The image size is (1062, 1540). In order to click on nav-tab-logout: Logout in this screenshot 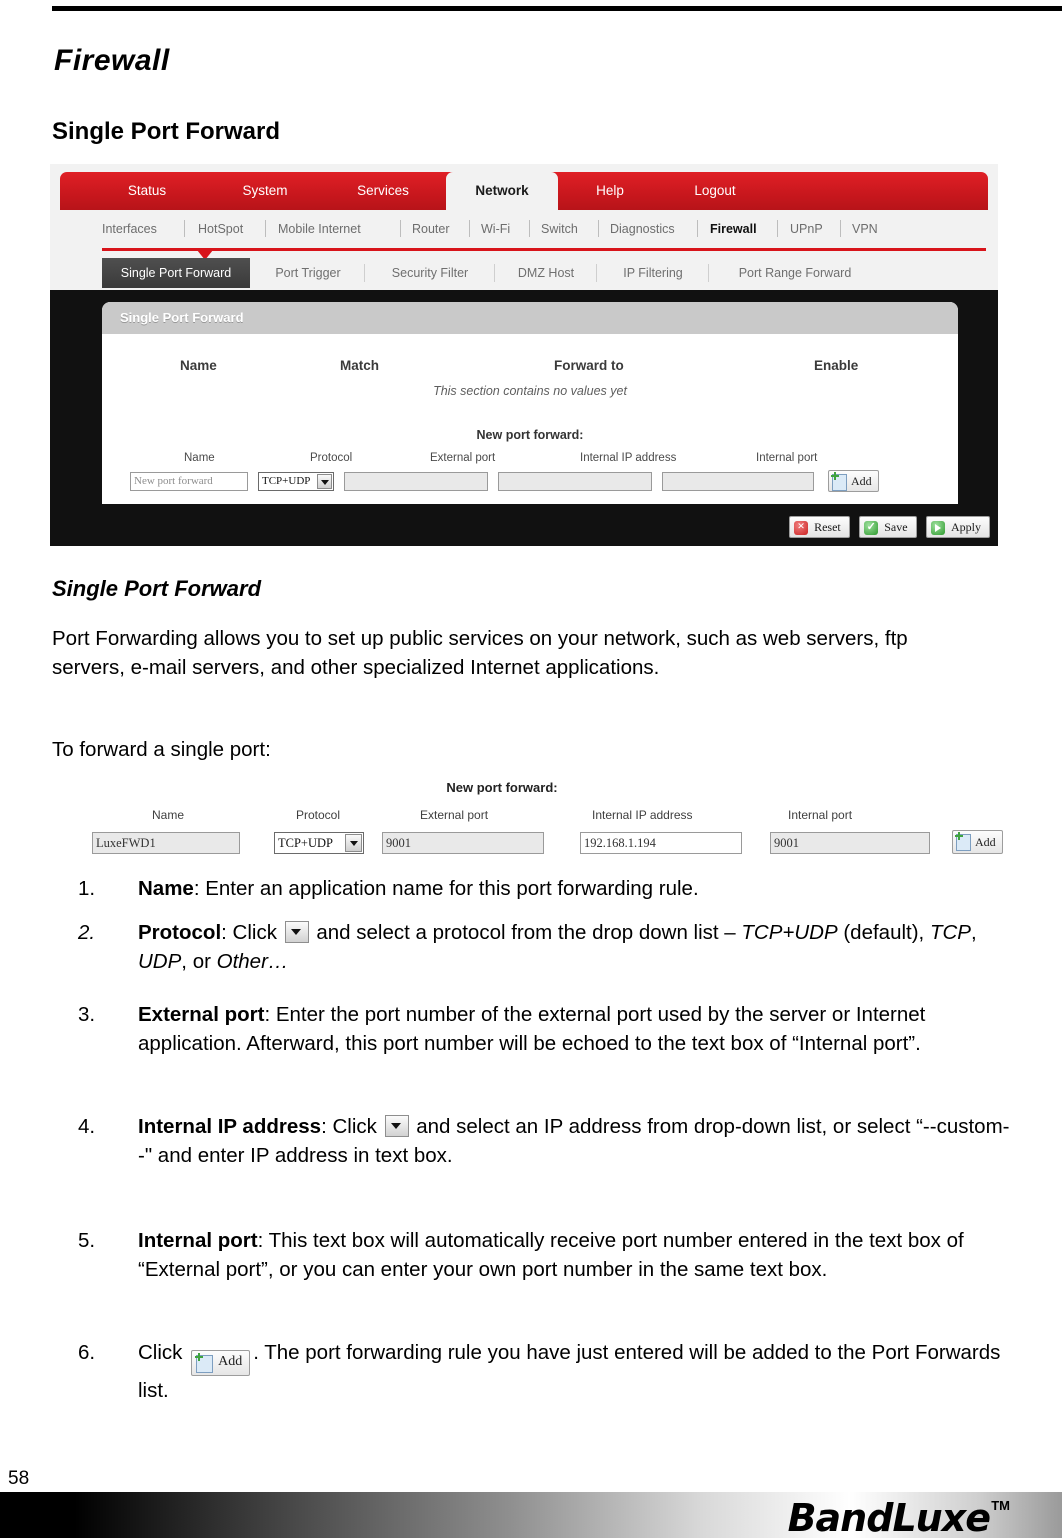, I will do `click(715, 191)`.